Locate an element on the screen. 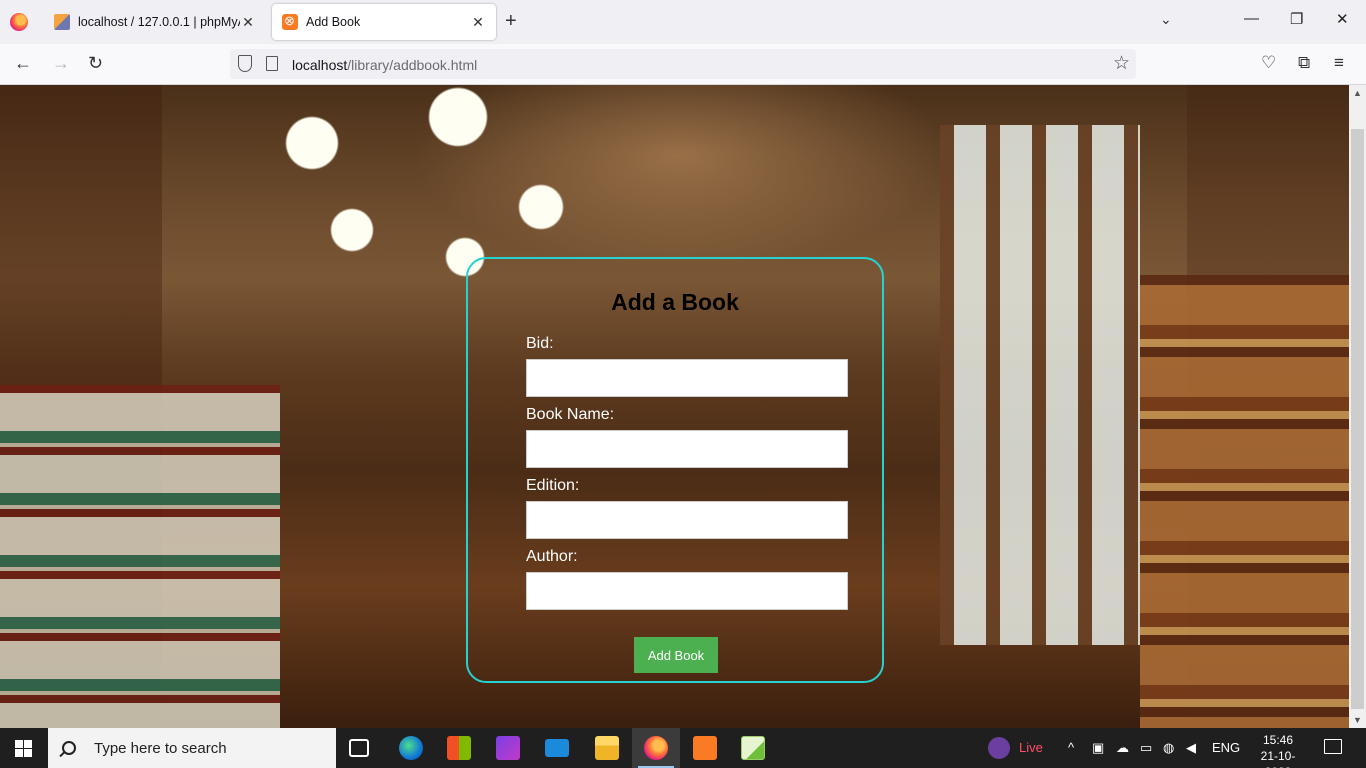 This screenshot has width=1366, height=768. phpmyadmin-icon is located at coordinates (62, 22).